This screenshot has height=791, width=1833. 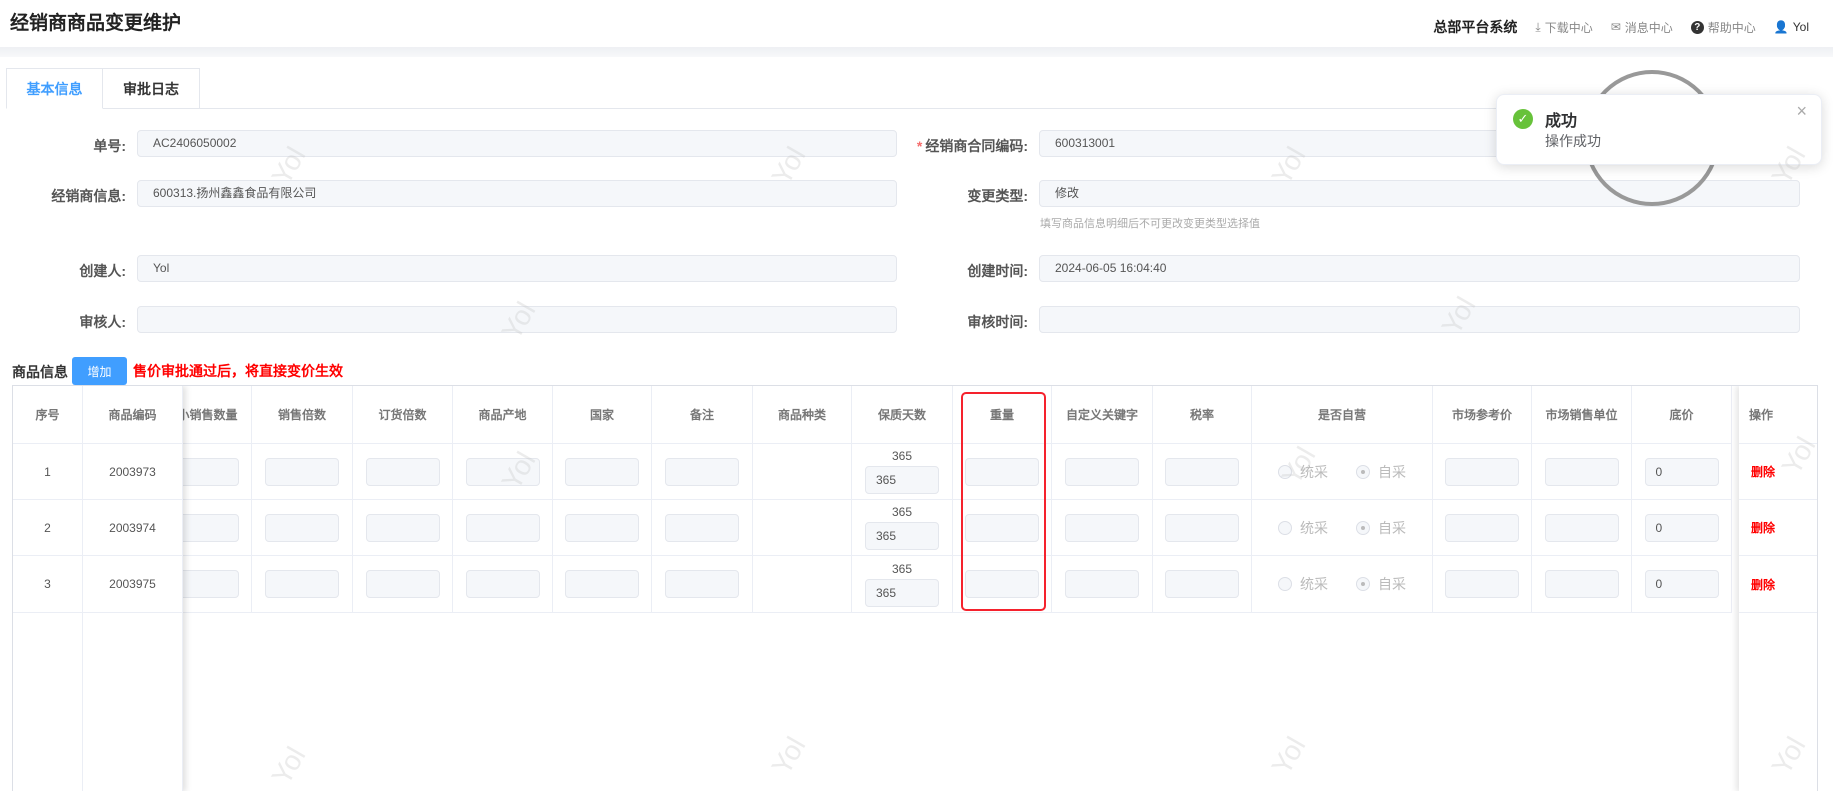 I want to click on table-cell: 365 365, so click(x=902, y=472).